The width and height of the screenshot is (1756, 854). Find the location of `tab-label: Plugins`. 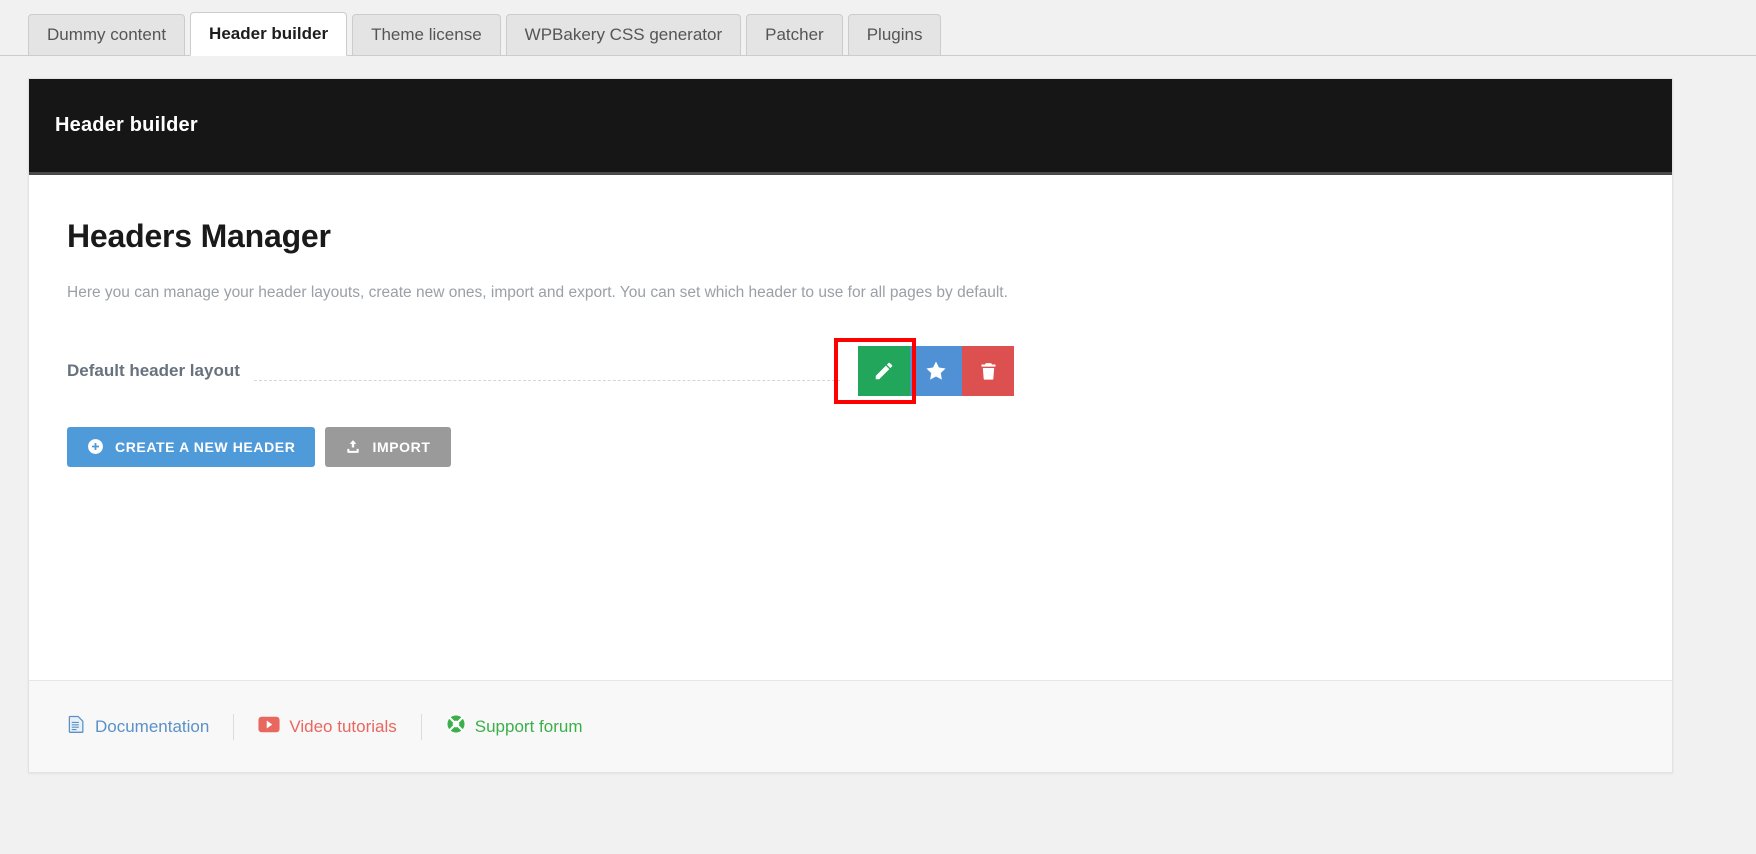

tab-label: Plugins is located at coordinates (894, 34).